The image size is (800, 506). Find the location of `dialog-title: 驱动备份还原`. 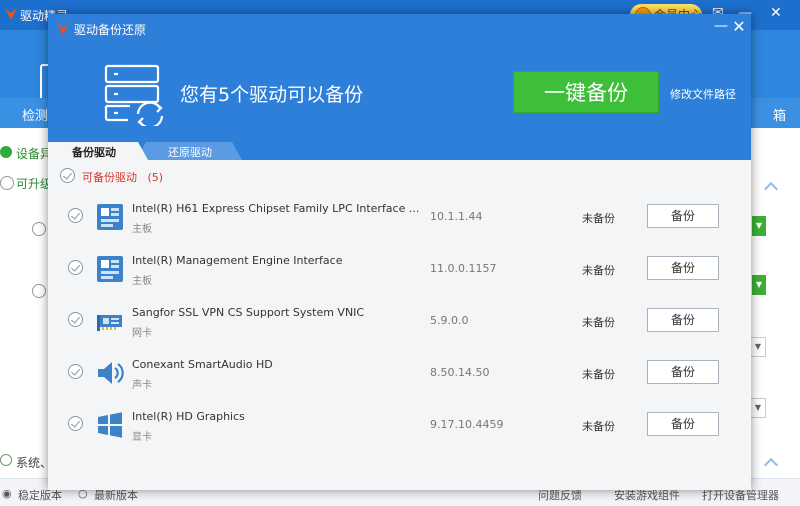

dialog-title: 驱动备份还原 is located at coordinates (110, 30).